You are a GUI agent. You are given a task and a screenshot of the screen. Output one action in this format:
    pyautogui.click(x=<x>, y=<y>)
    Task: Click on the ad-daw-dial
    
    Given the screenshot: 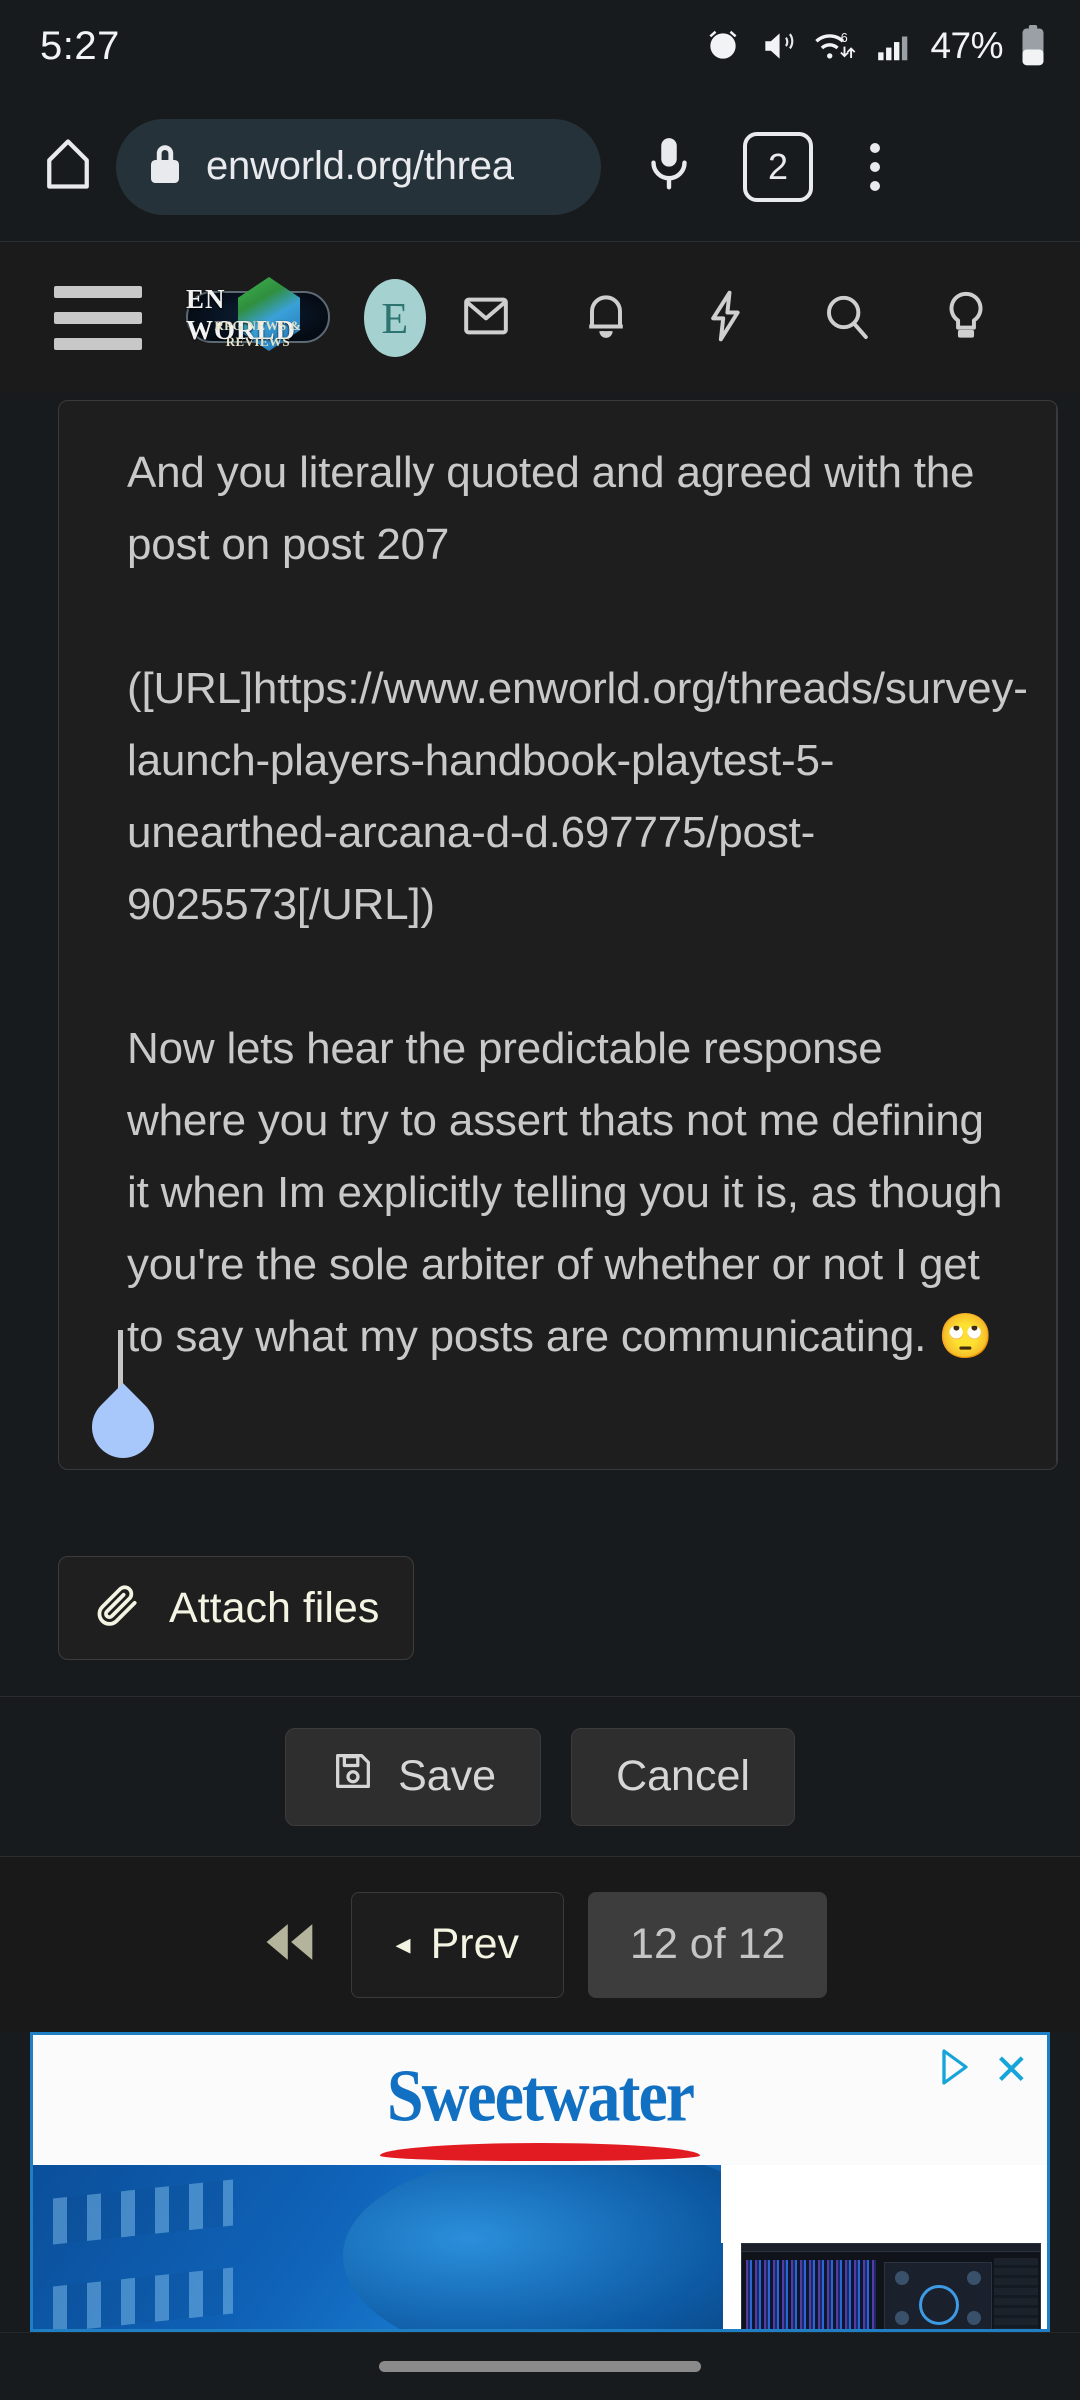 What is the action you would take?
    pyautogui.click(x=939, y=2305)
    